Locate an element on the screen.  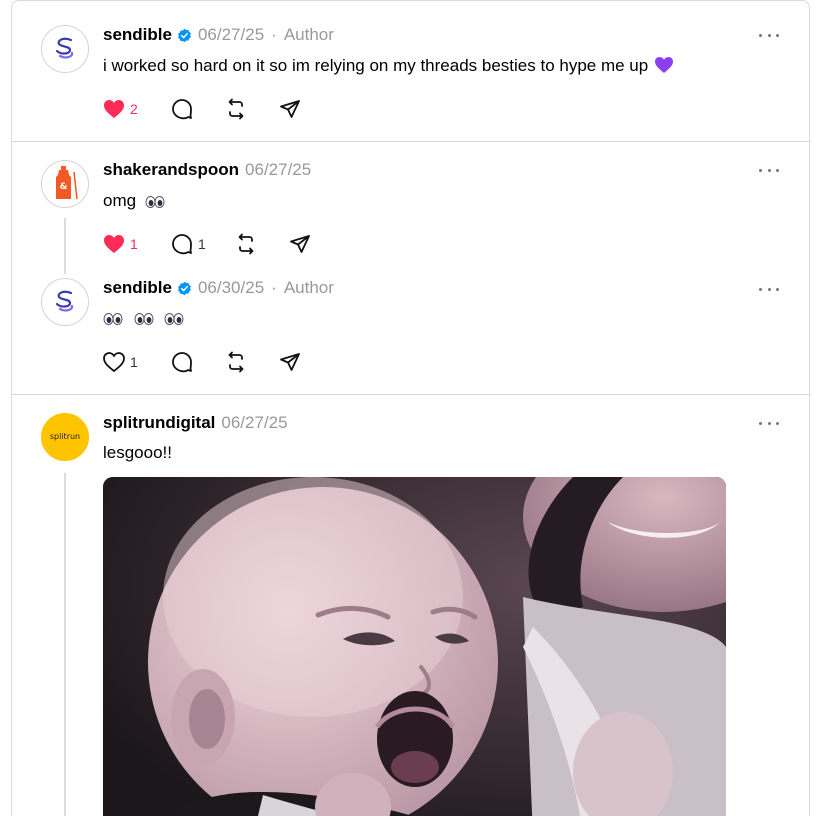
post-actions: 2 is located at coordinates (205, 109).